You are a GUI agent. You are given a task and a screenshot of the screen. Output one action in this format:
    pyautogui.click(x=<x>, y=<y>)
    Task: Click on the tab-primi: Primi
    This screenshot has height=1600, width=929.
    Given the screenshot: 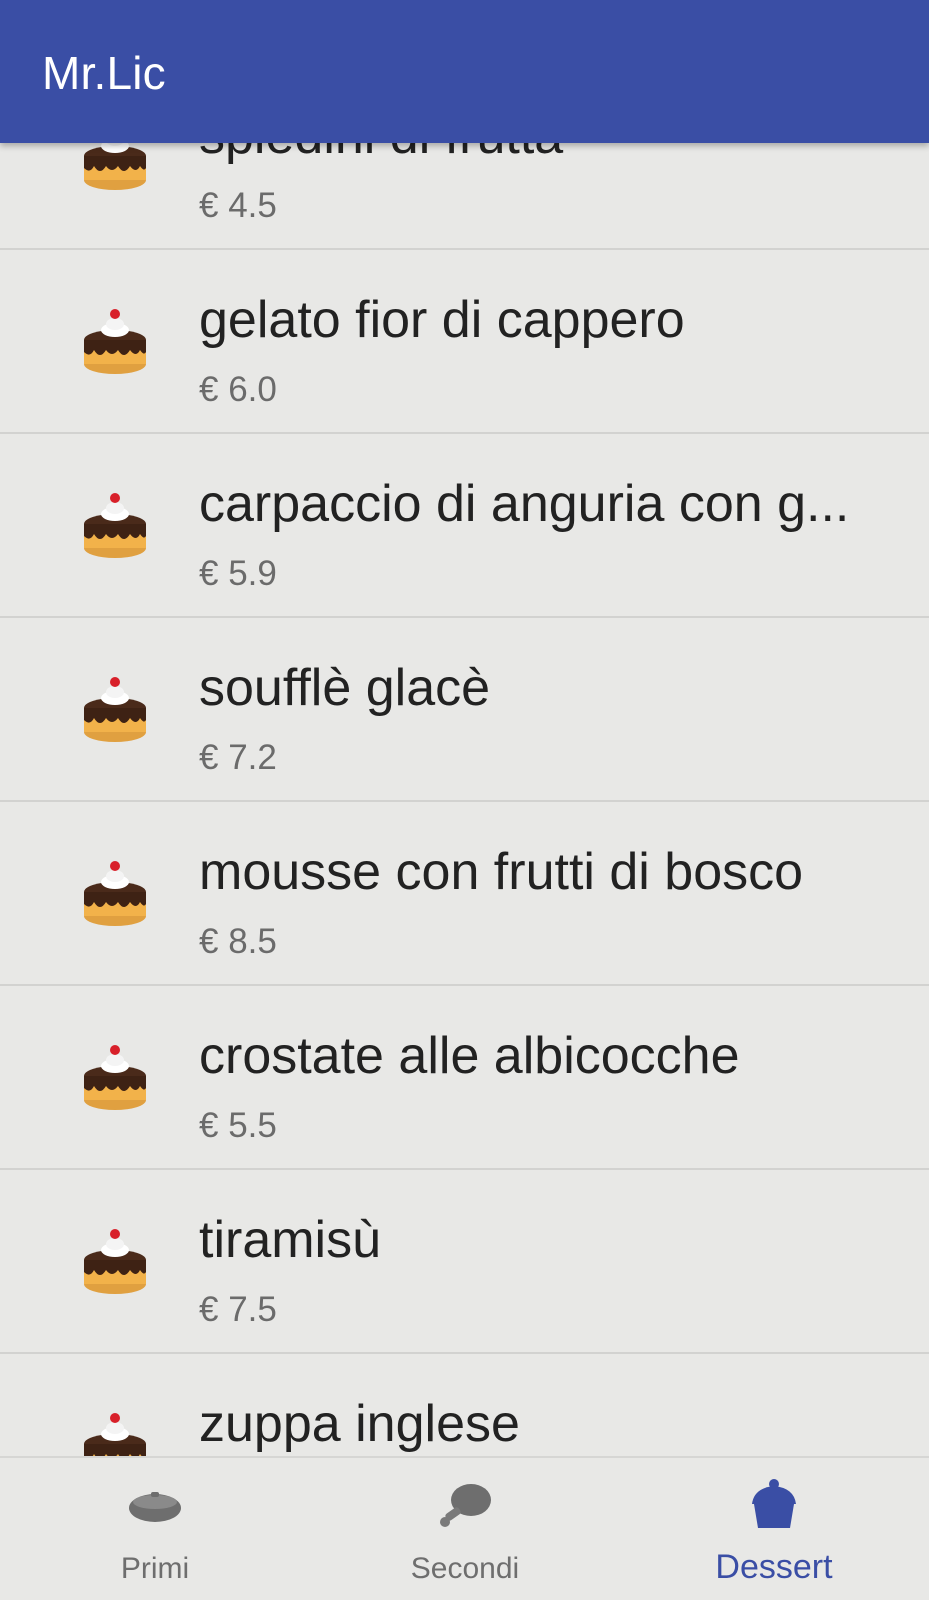 What is the action you would take?
    pyautogui.click(x=155, y=1529)
    